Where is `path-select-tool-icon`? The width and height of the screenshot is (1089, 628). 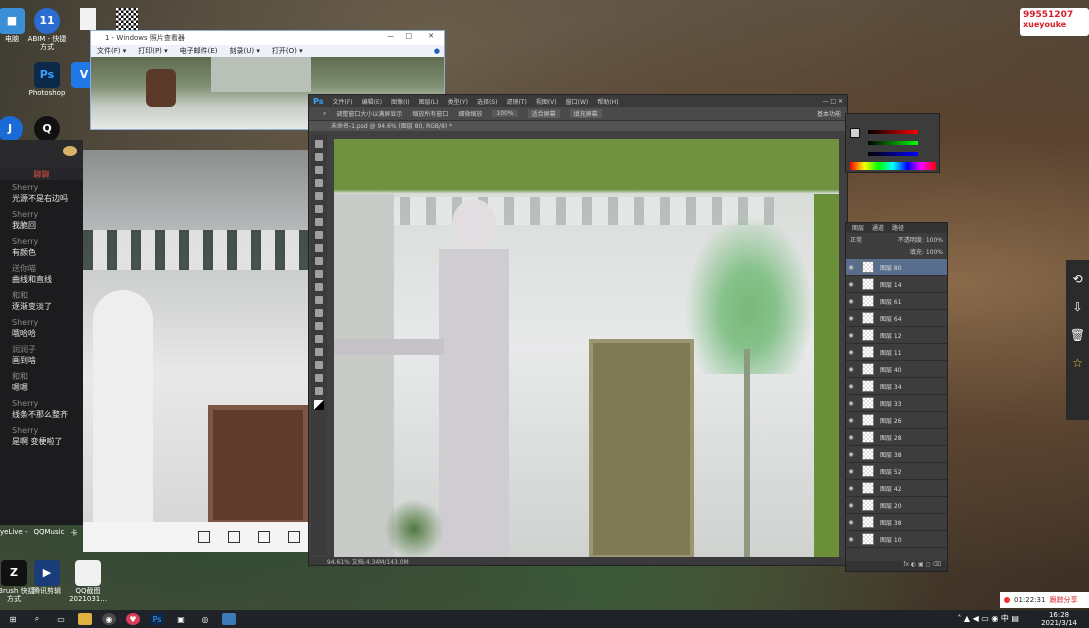
path-select-tool-icon is located at coordinates (319, 352).